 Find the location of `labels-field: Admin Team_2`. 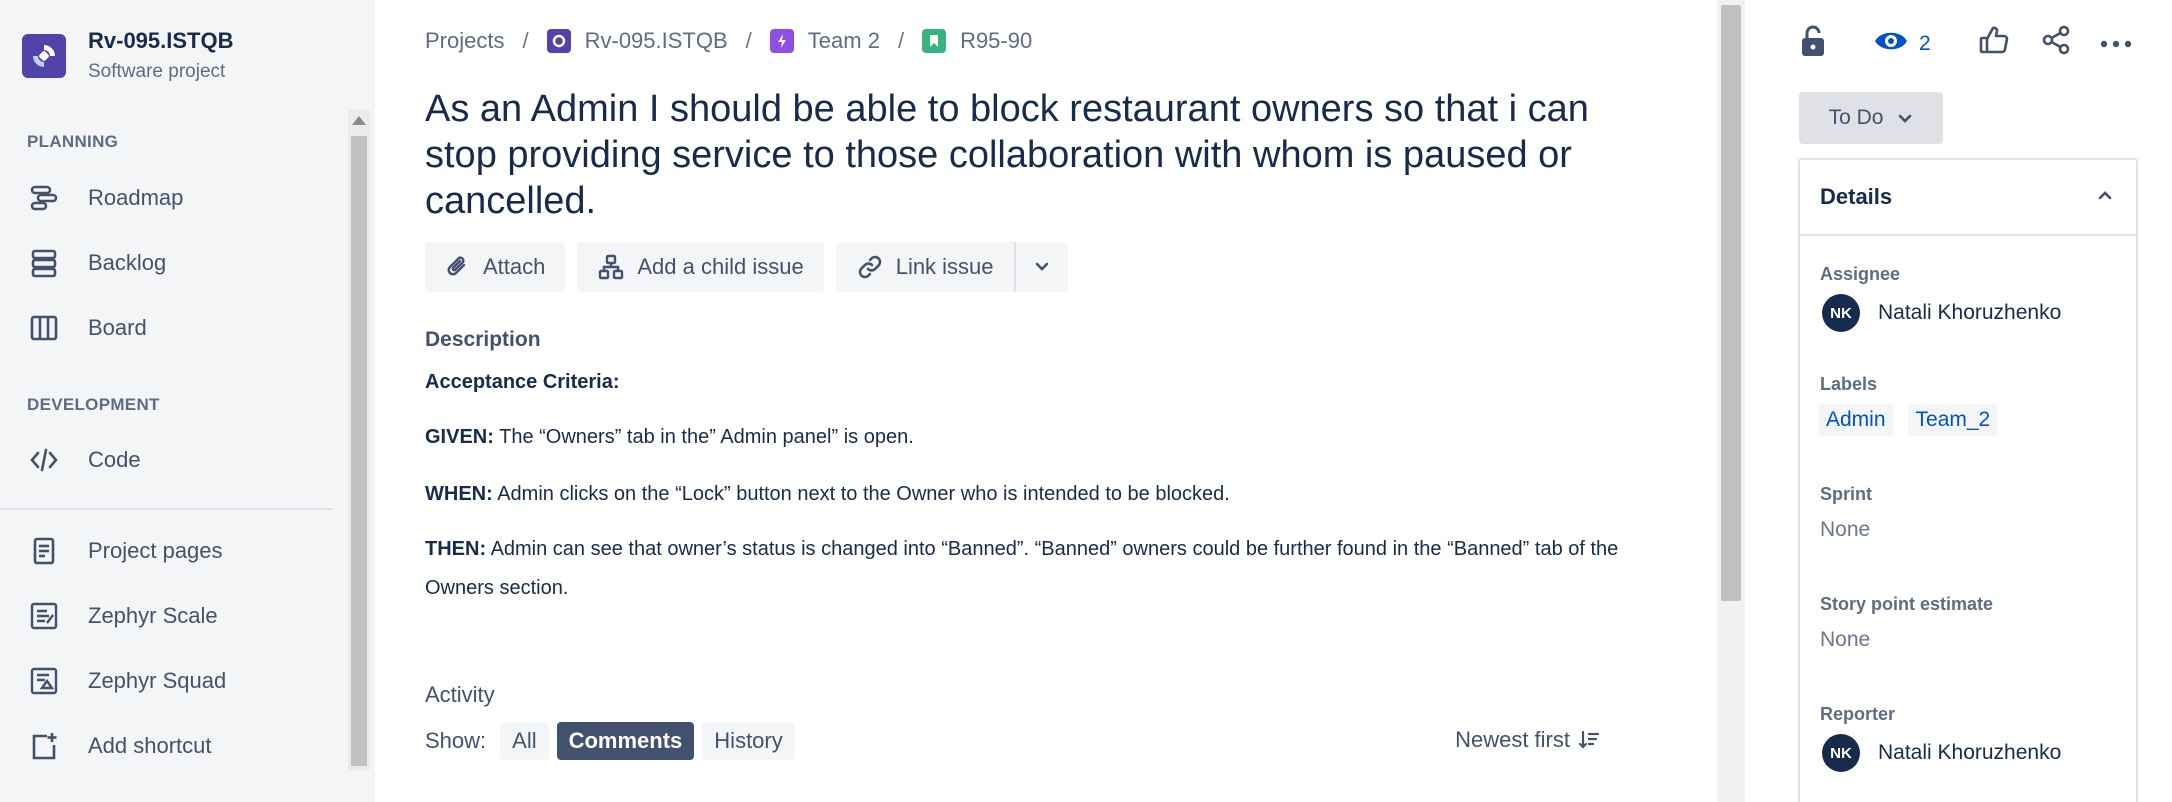

labels-field: Admin Team_2 is located at coordinates (1915, 420).